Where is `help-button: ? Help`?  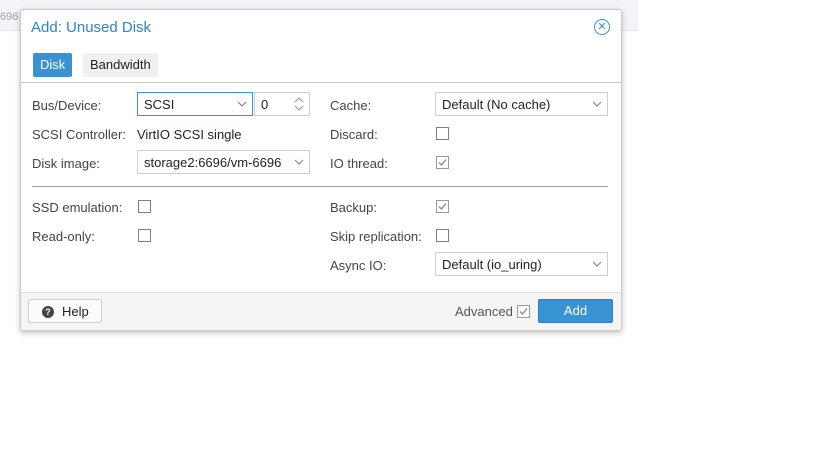
help-button: ? Help is located at coordinates (65, 311).